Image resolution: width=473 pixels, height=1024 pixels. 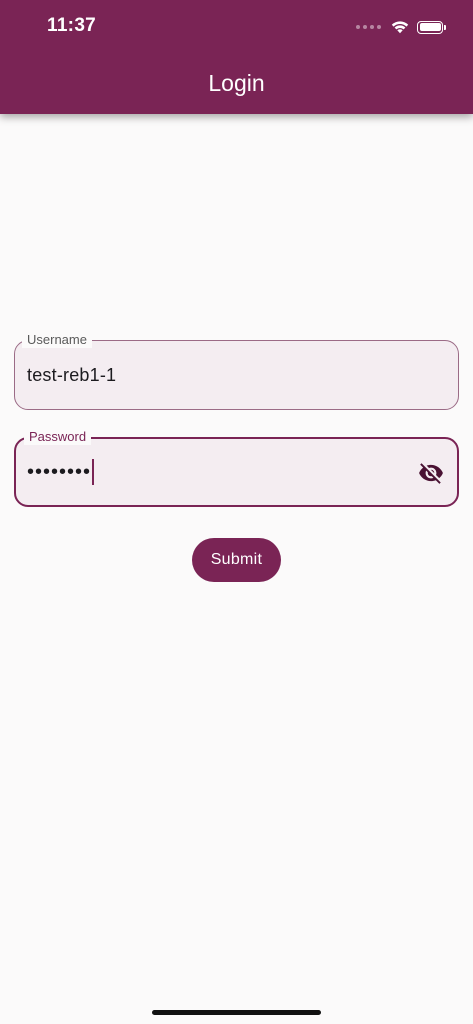 I want to click on username-field: Username test-reb1-1, so click(x=236, y=371).